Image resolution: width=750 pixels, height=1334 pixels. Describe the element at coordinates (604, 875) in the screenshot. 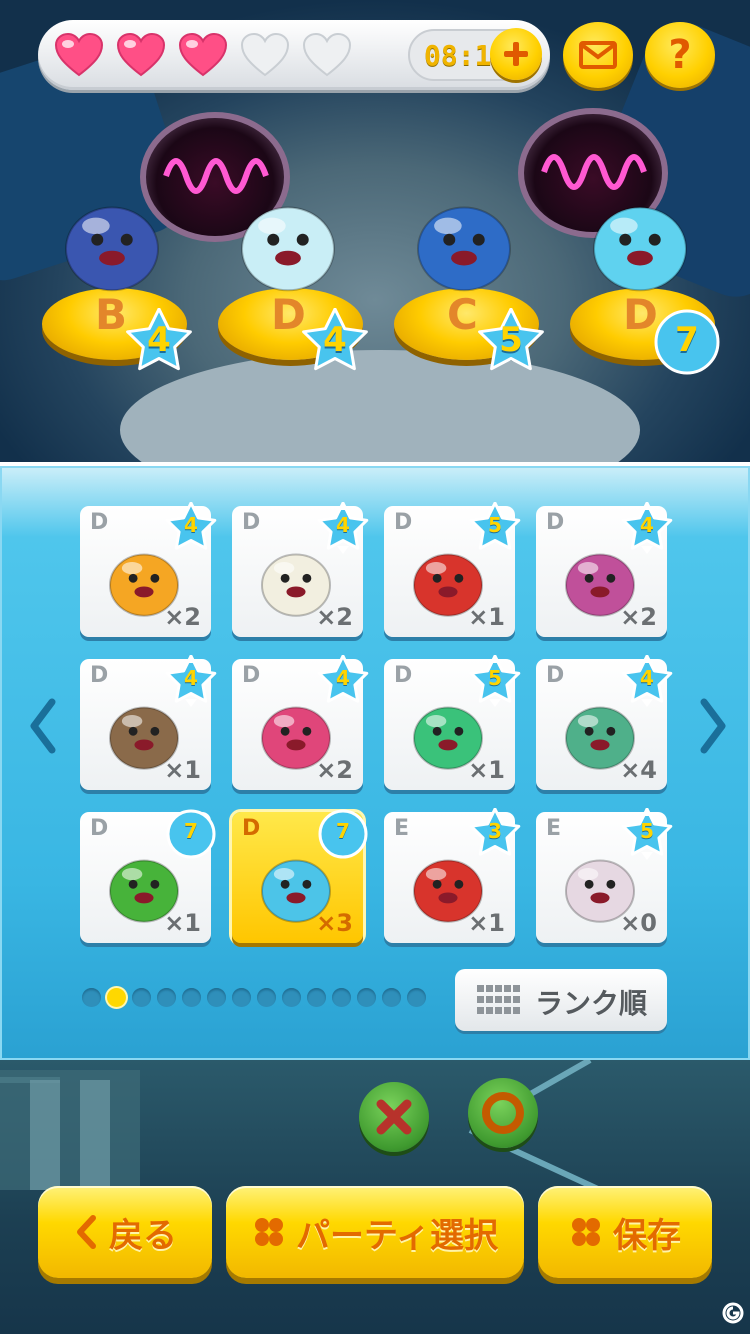

I see `creature-card: E ×0 5` at that location.